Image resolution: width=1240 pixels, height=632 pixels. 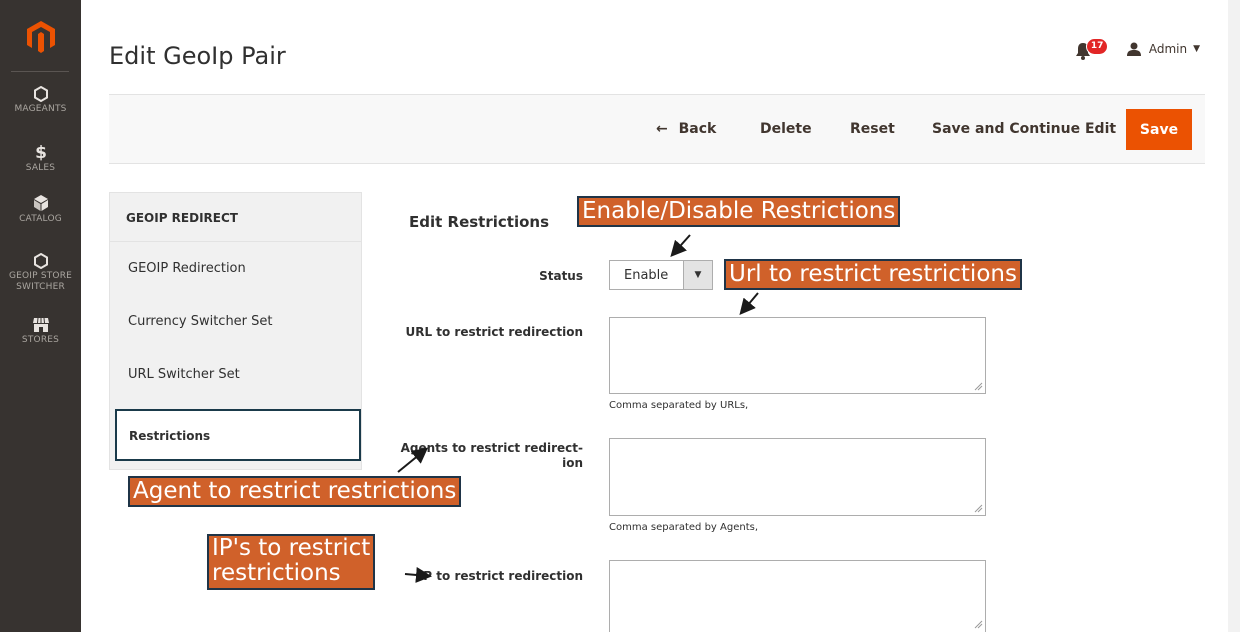 What do you see at coordinates (797, 477) in the screenshot?
I see `agents-textarea` at bounding box center [797, 477].